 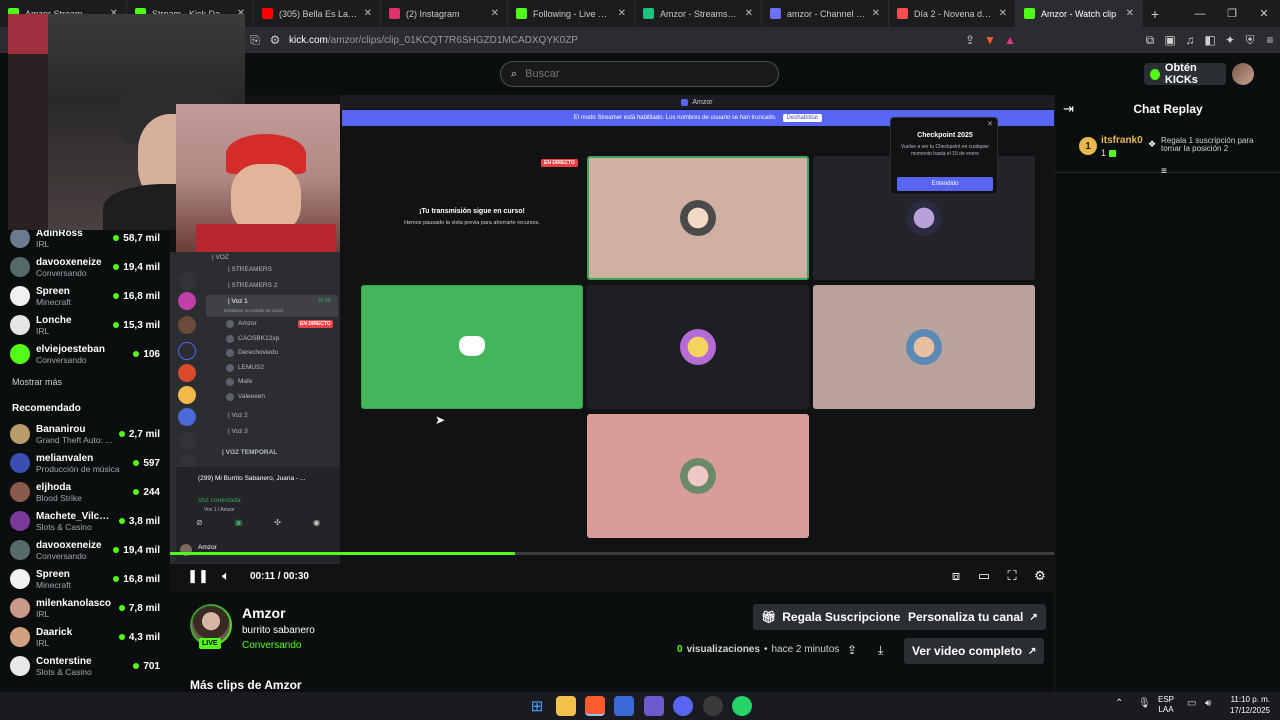 I want to click on voice-controls: ⊘ ▣ ✣ ◉, so click(x=258, y=525).